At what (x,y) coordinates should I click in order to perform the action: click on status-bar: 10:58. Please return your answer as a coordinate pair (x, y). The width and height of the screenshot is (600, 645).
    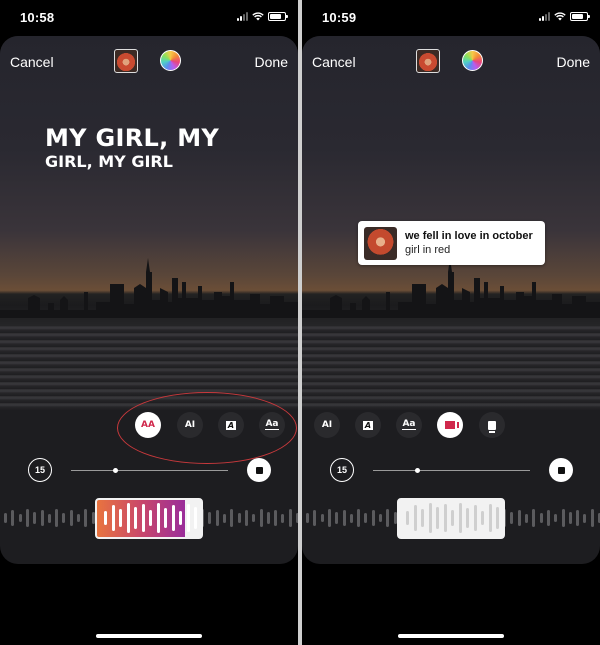
    Looking at the image, I should click on (149, 18).